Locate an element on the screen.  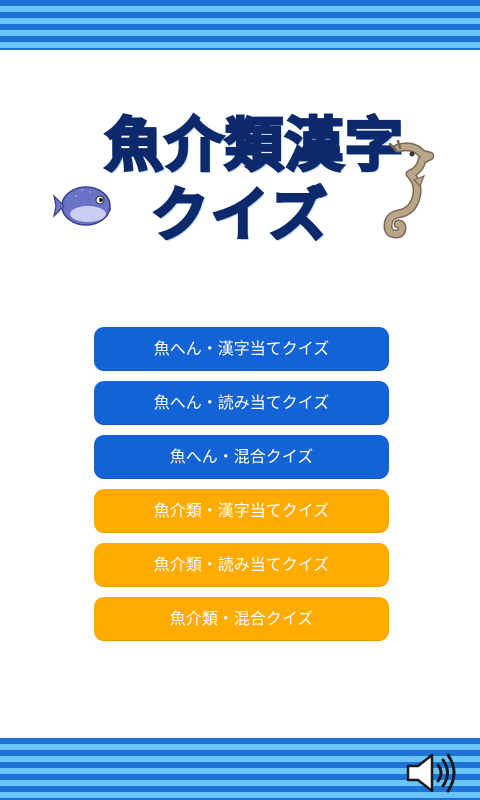
top-stripe-band is located at coordinates (240, 25).